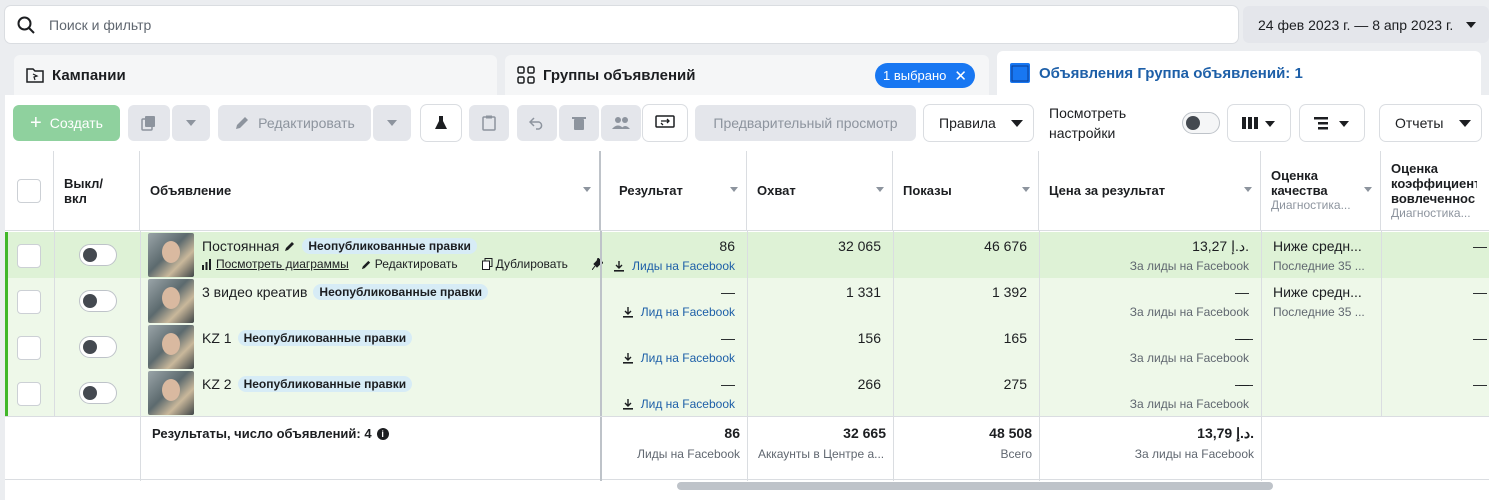 Image resolution: width=1489 pixels, height=500 pixels. I want to click on duplicate-link: Дублировать, so click(530, 264).